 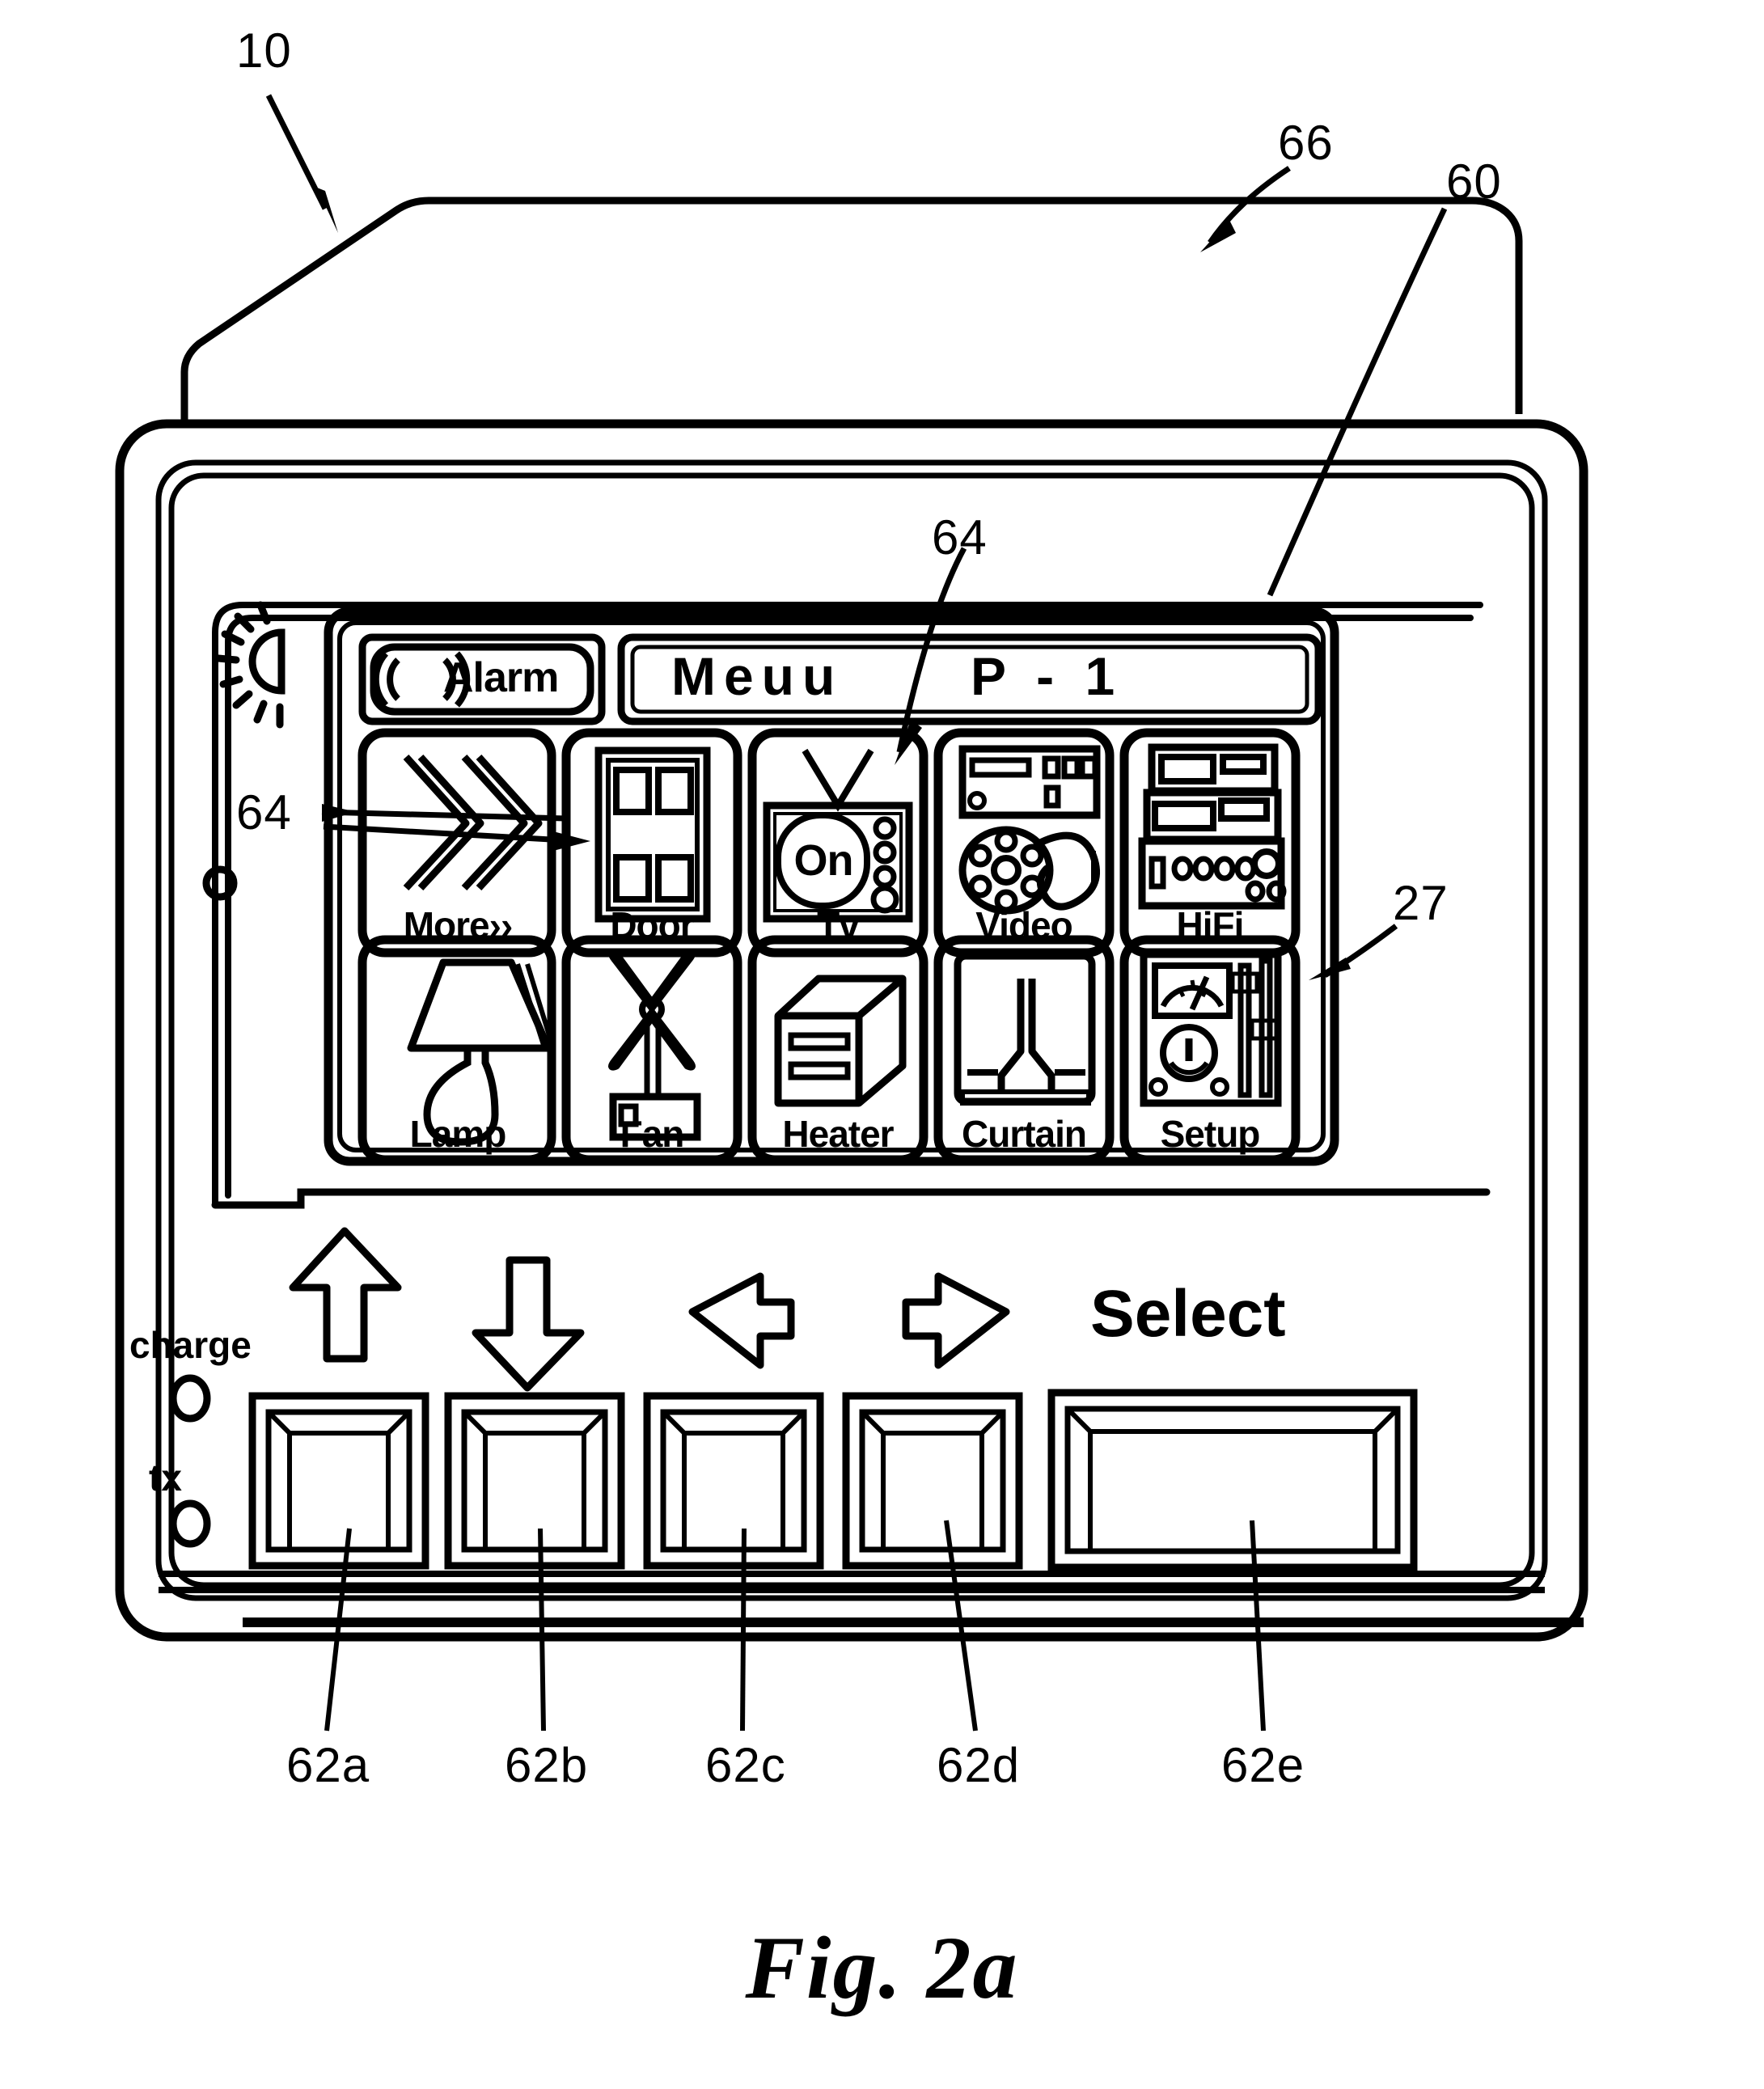 What do you see at coordinates (1188, 1314) in the screenshot?
I see `select-button-label: Select` at bounding box center [1188, 1314].